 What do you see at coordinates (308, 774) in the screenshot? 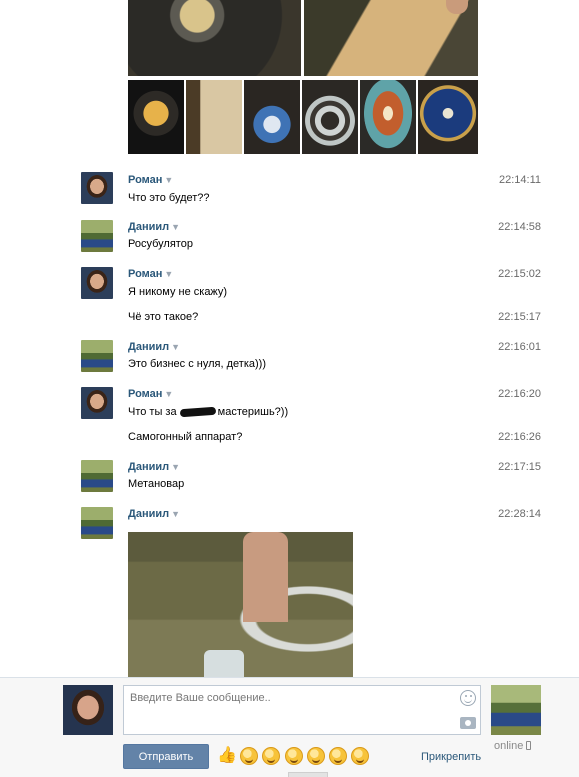
I see `scroll-tab` at bounding box center [308, 774].